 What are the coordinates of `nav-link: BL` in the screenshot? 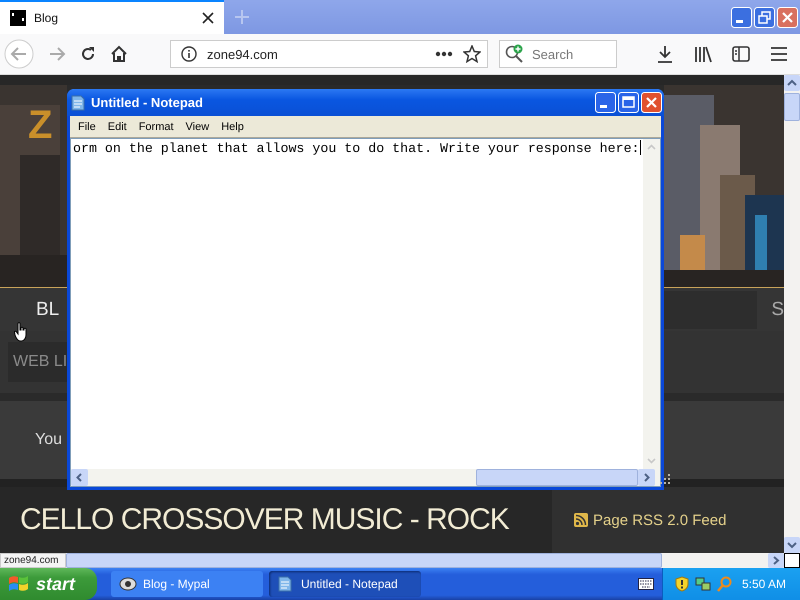 It's located at (48, 309).